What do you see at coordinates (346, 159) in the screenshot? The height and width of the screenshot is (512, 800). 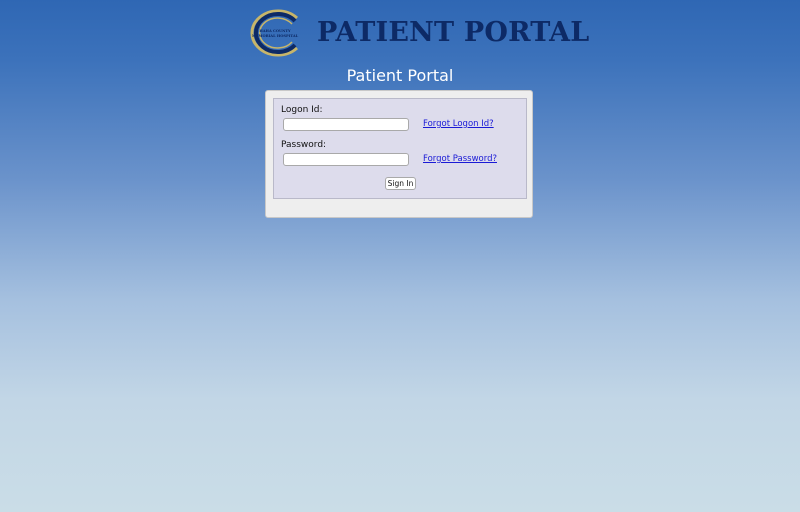 I see `password-input` at bounding box center [346, 159].